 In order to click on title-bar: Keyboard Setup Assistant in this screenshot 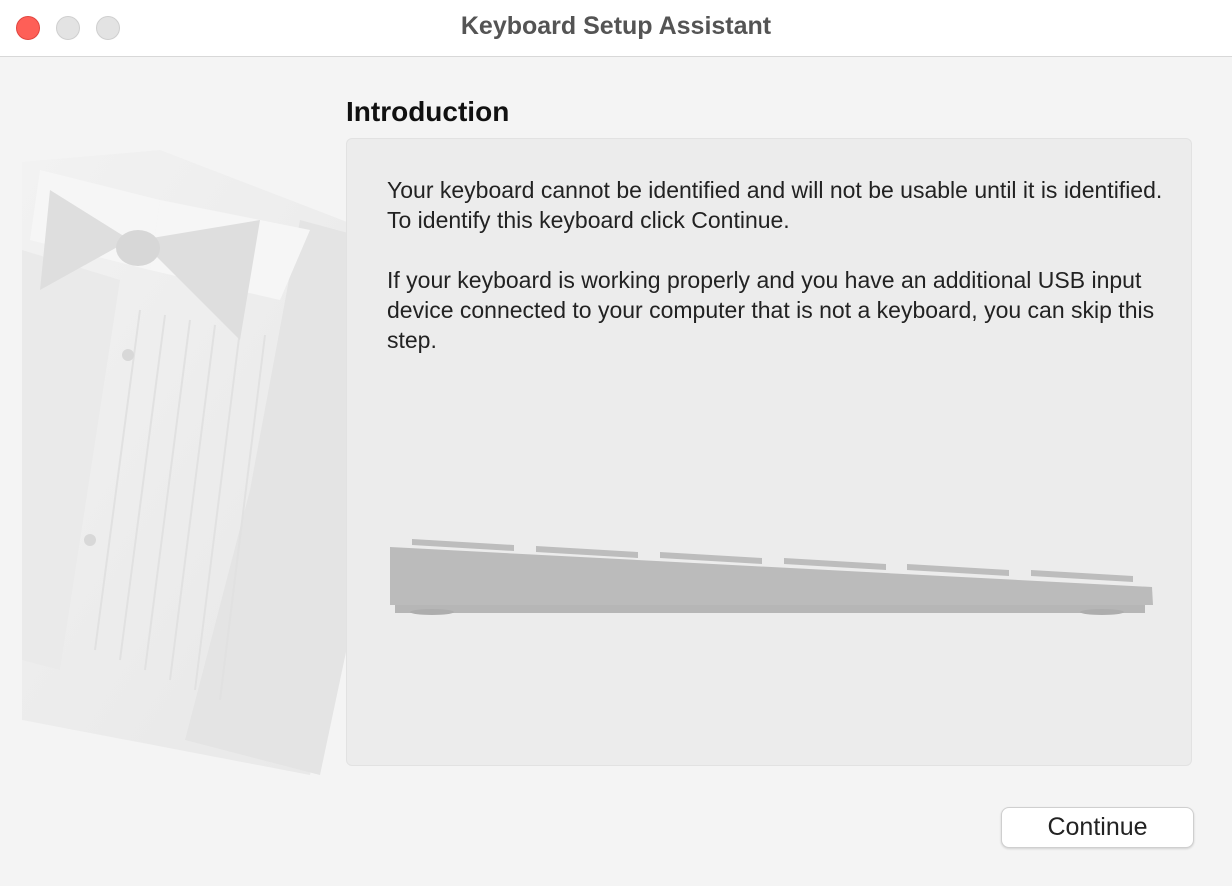, I will do `click(616, 28)`.